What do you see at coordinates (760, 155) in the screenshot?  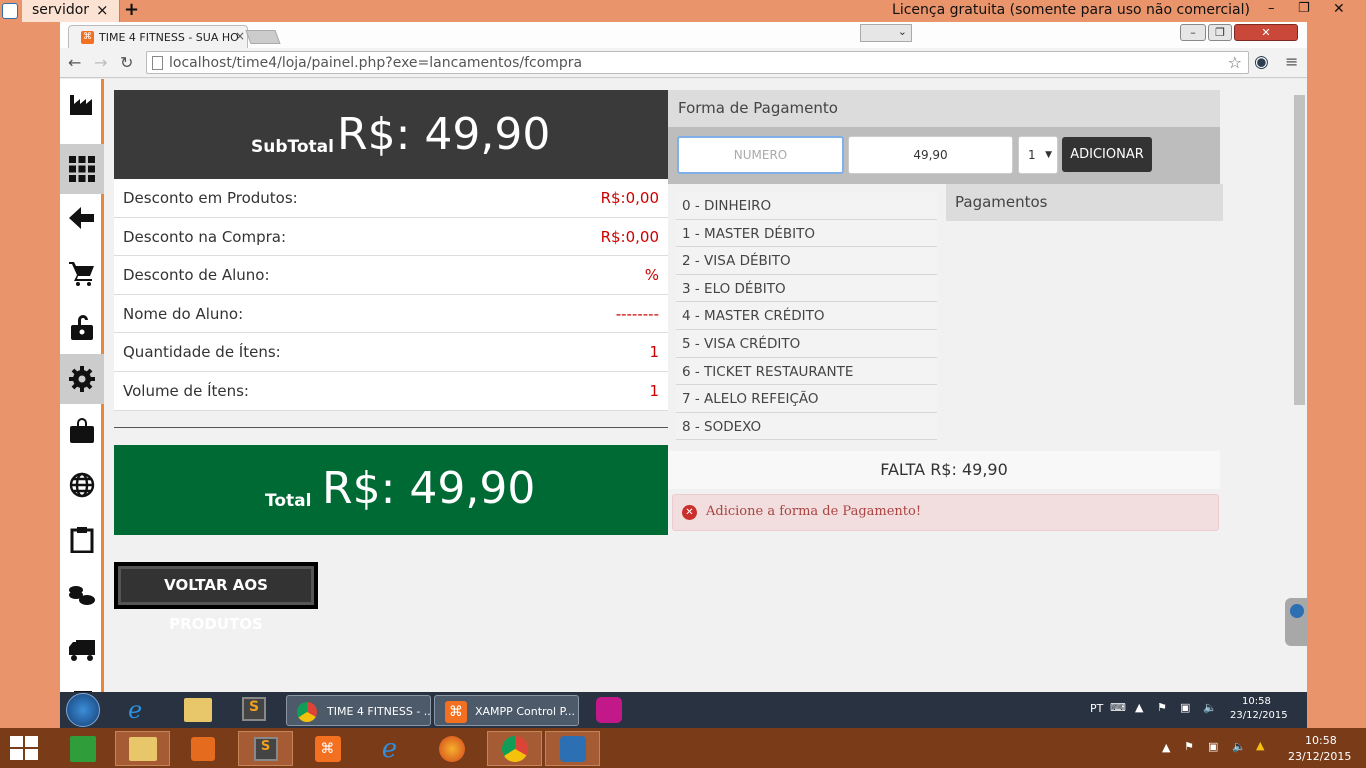 I see `number-input: NUMERO` at bounding box center [760, 155].